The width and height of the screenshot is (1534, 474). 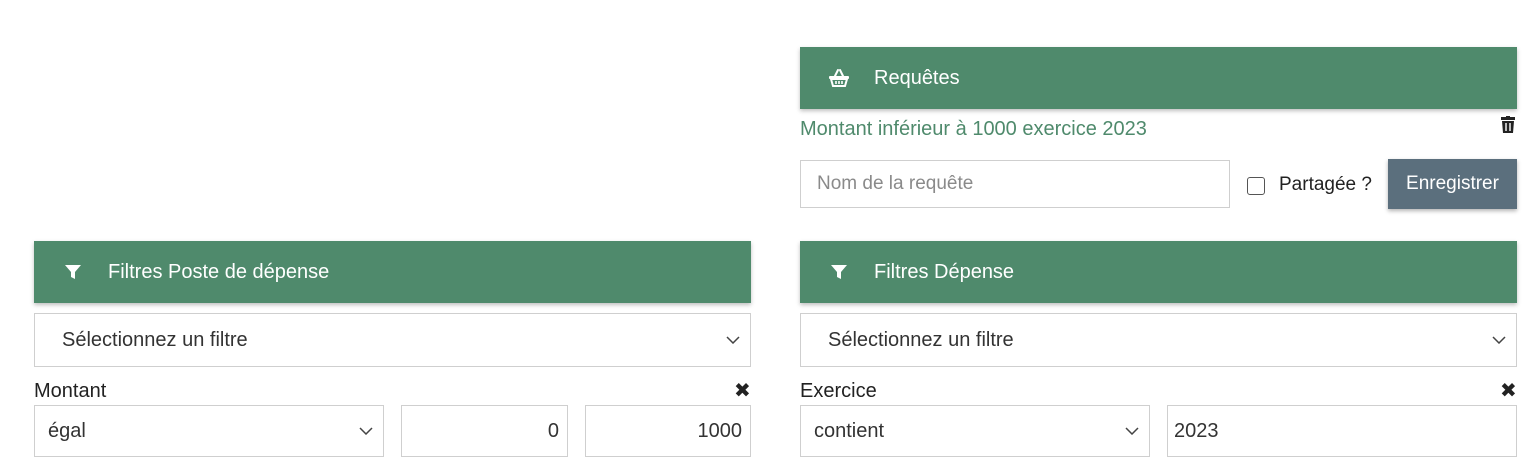 I want to click on depense-filter-select: Sélectionnez un filtre, so click(x=1158, y=340).